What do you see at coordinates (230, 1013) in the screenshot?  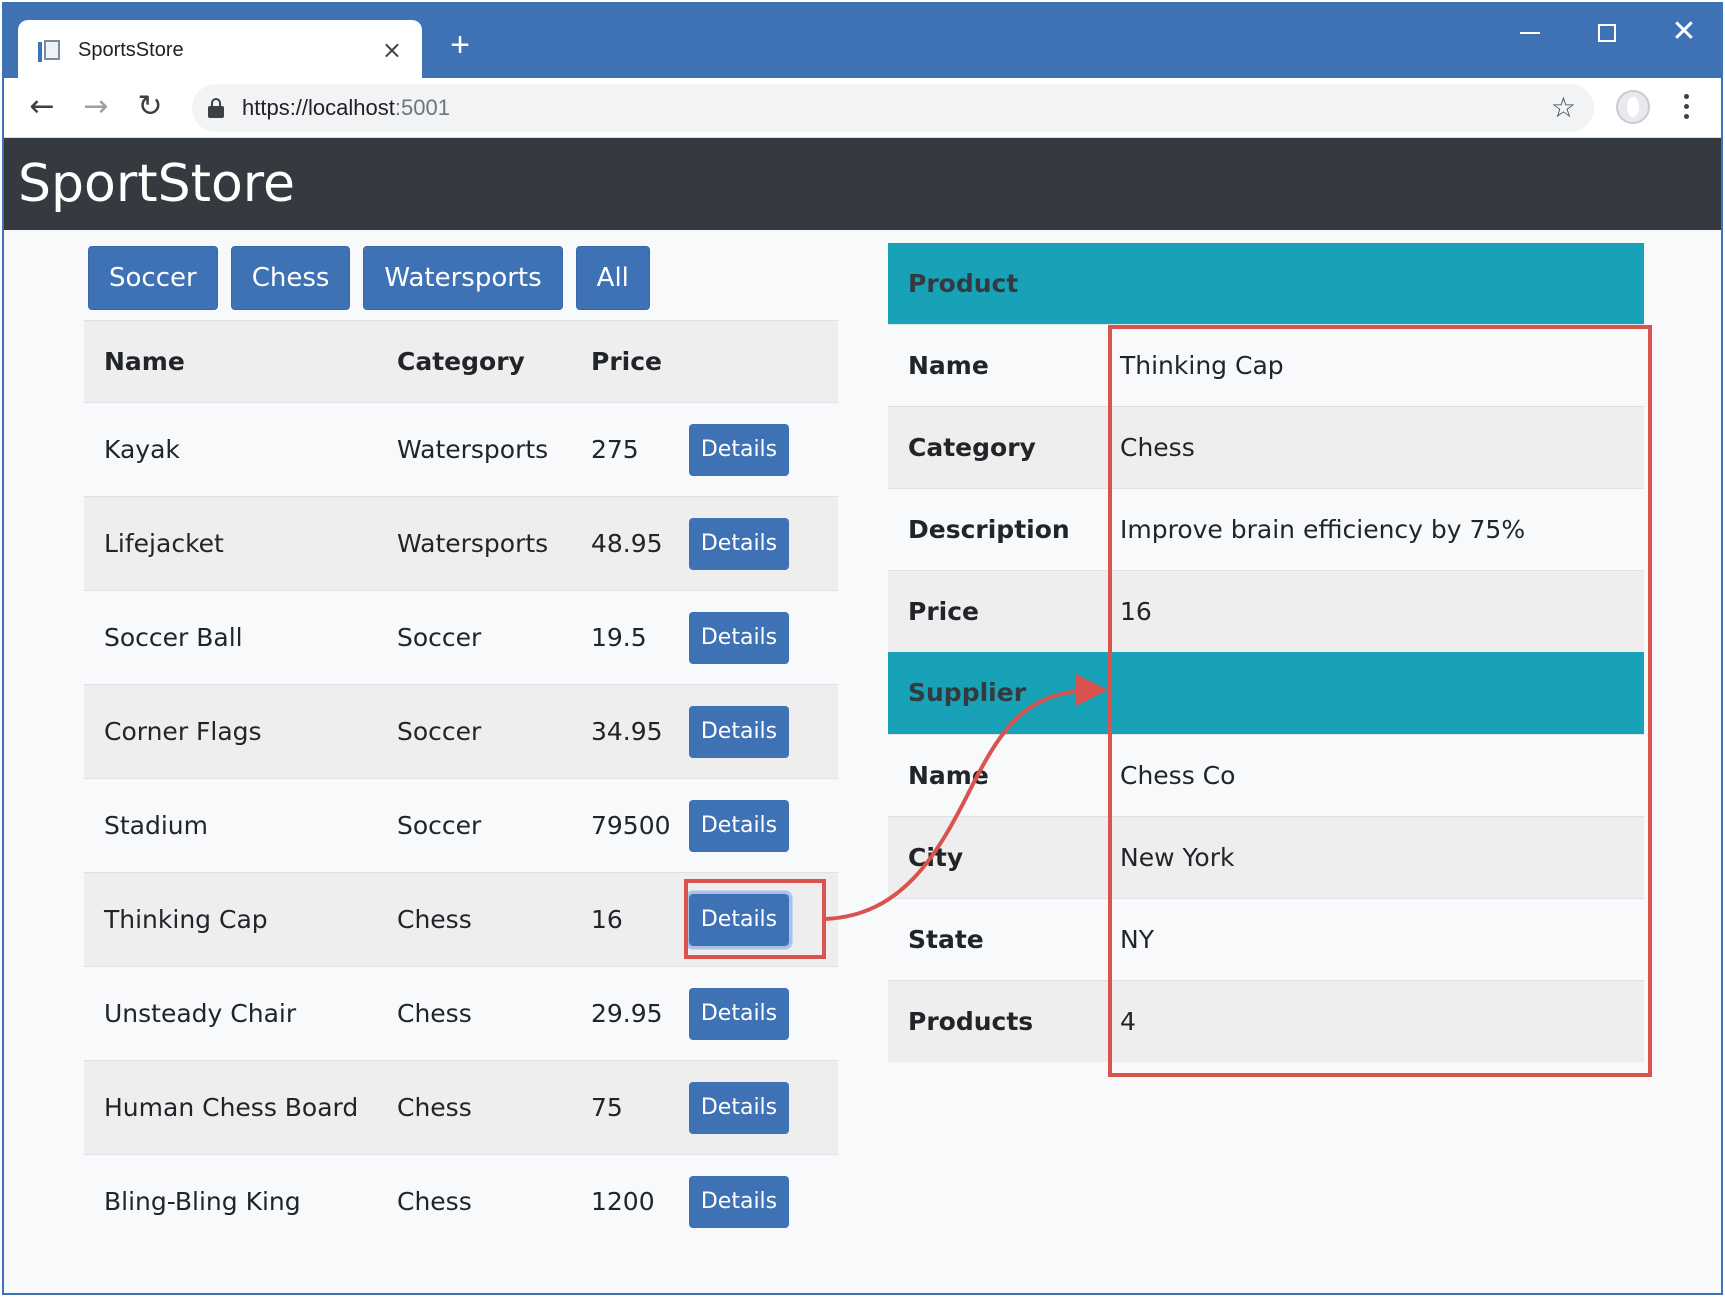 I see `product-name: Unsteady Chair` at bounding box center [230, 1013].